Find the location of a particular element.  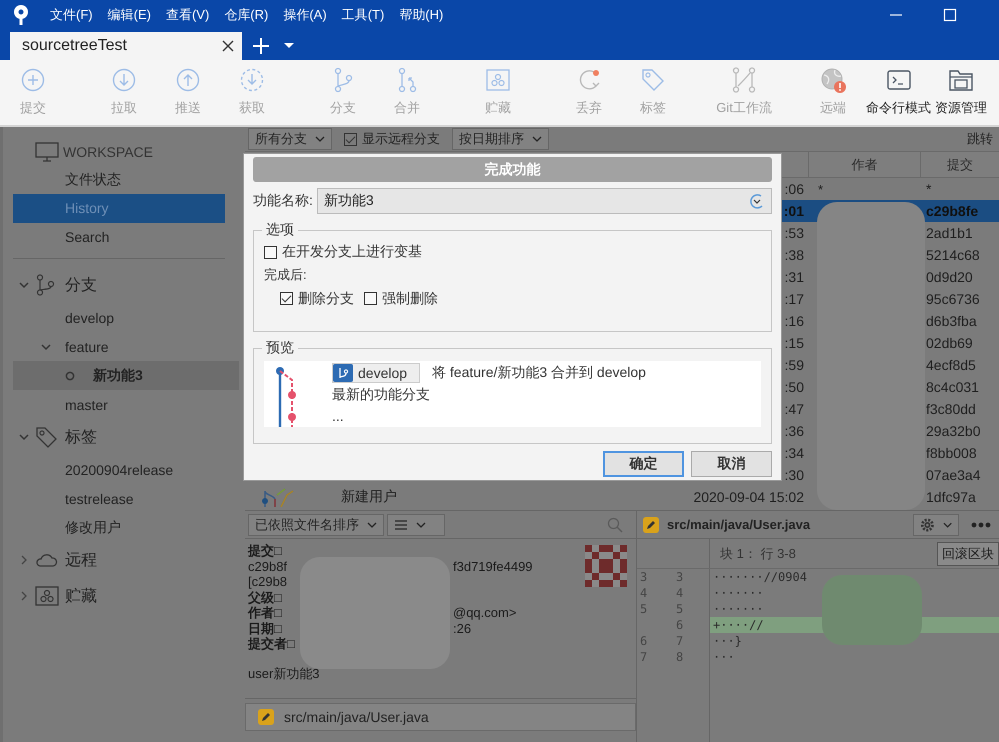

hunk-header: 块 1： 行 3-8 is located at coordinates (758, 553).